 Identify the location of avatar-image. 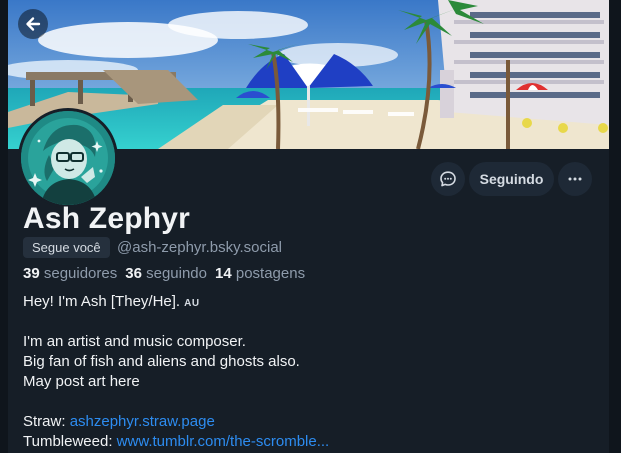
(68, 158).